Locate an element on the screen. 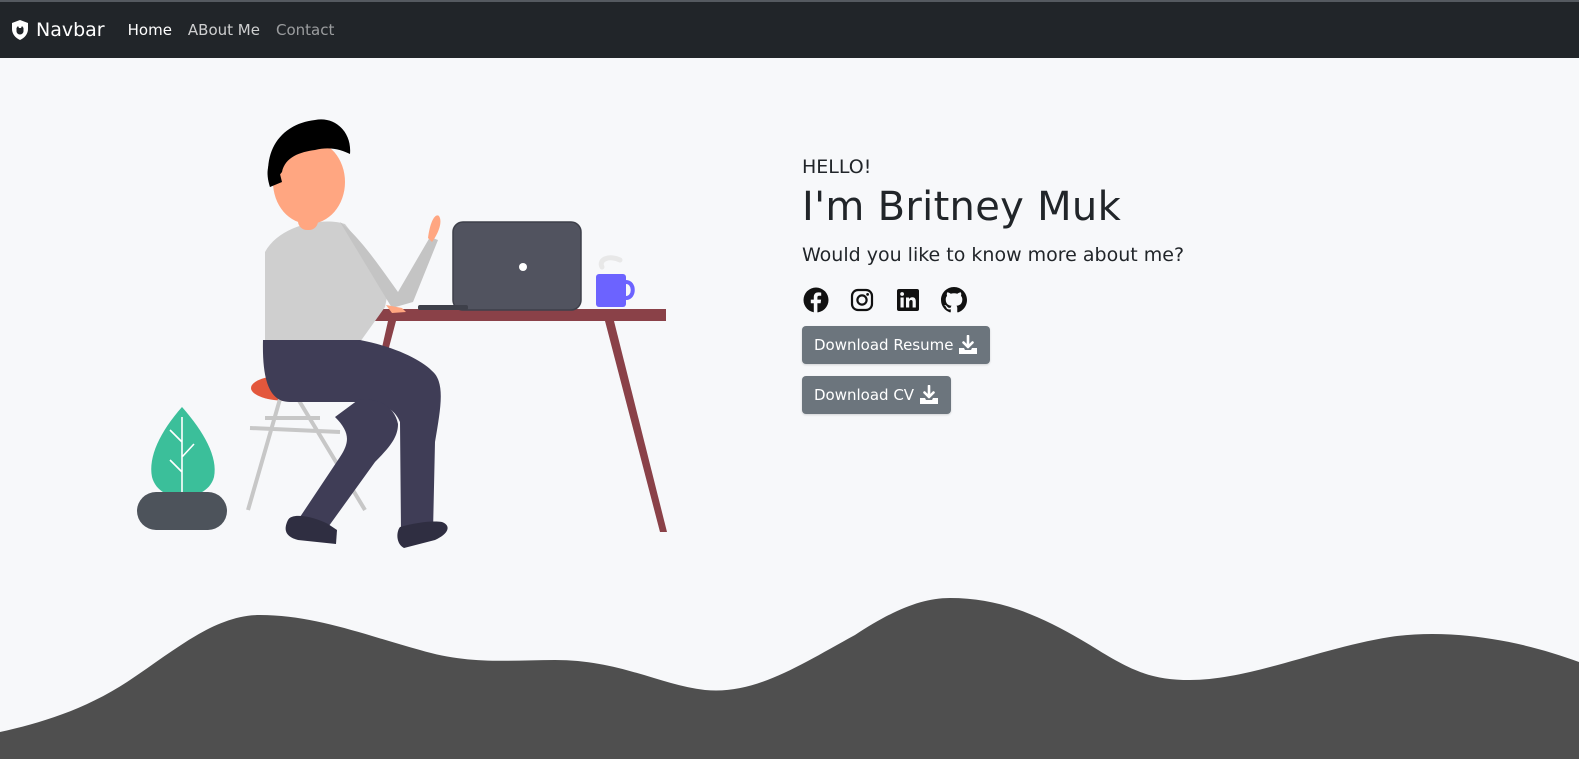 The width and height of the screenshot is (1579, 759). download-cv-button: Download CV is located at coordinates (877, 395).